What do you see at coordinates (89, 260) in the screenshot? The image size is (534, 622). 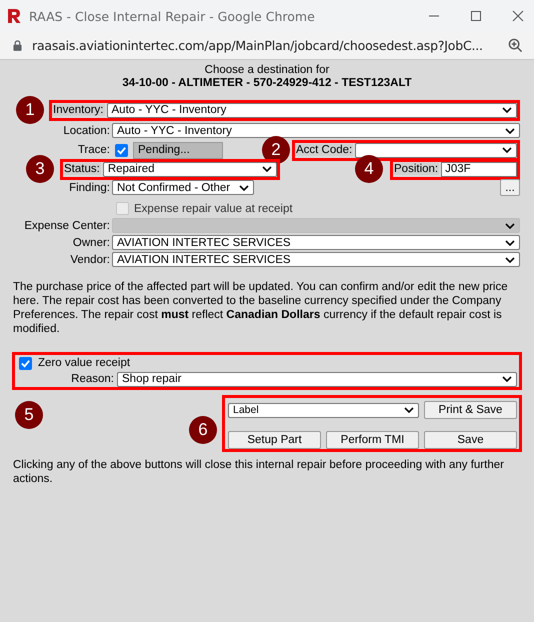 I see `field-label: Vendor:` at bounding box center [89, 260].